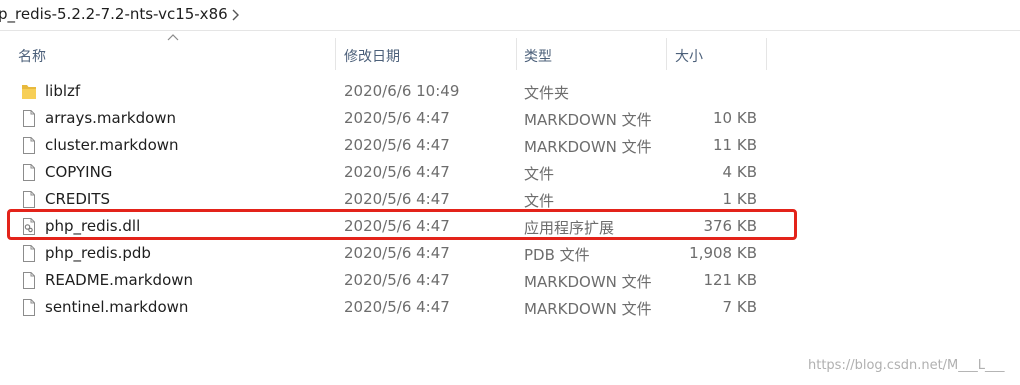 Image resolution: width=1020 pixels, height=385 pixels. I want to click on column-header-row: 名称 修改日期 类型 大小, so click(510, 54).